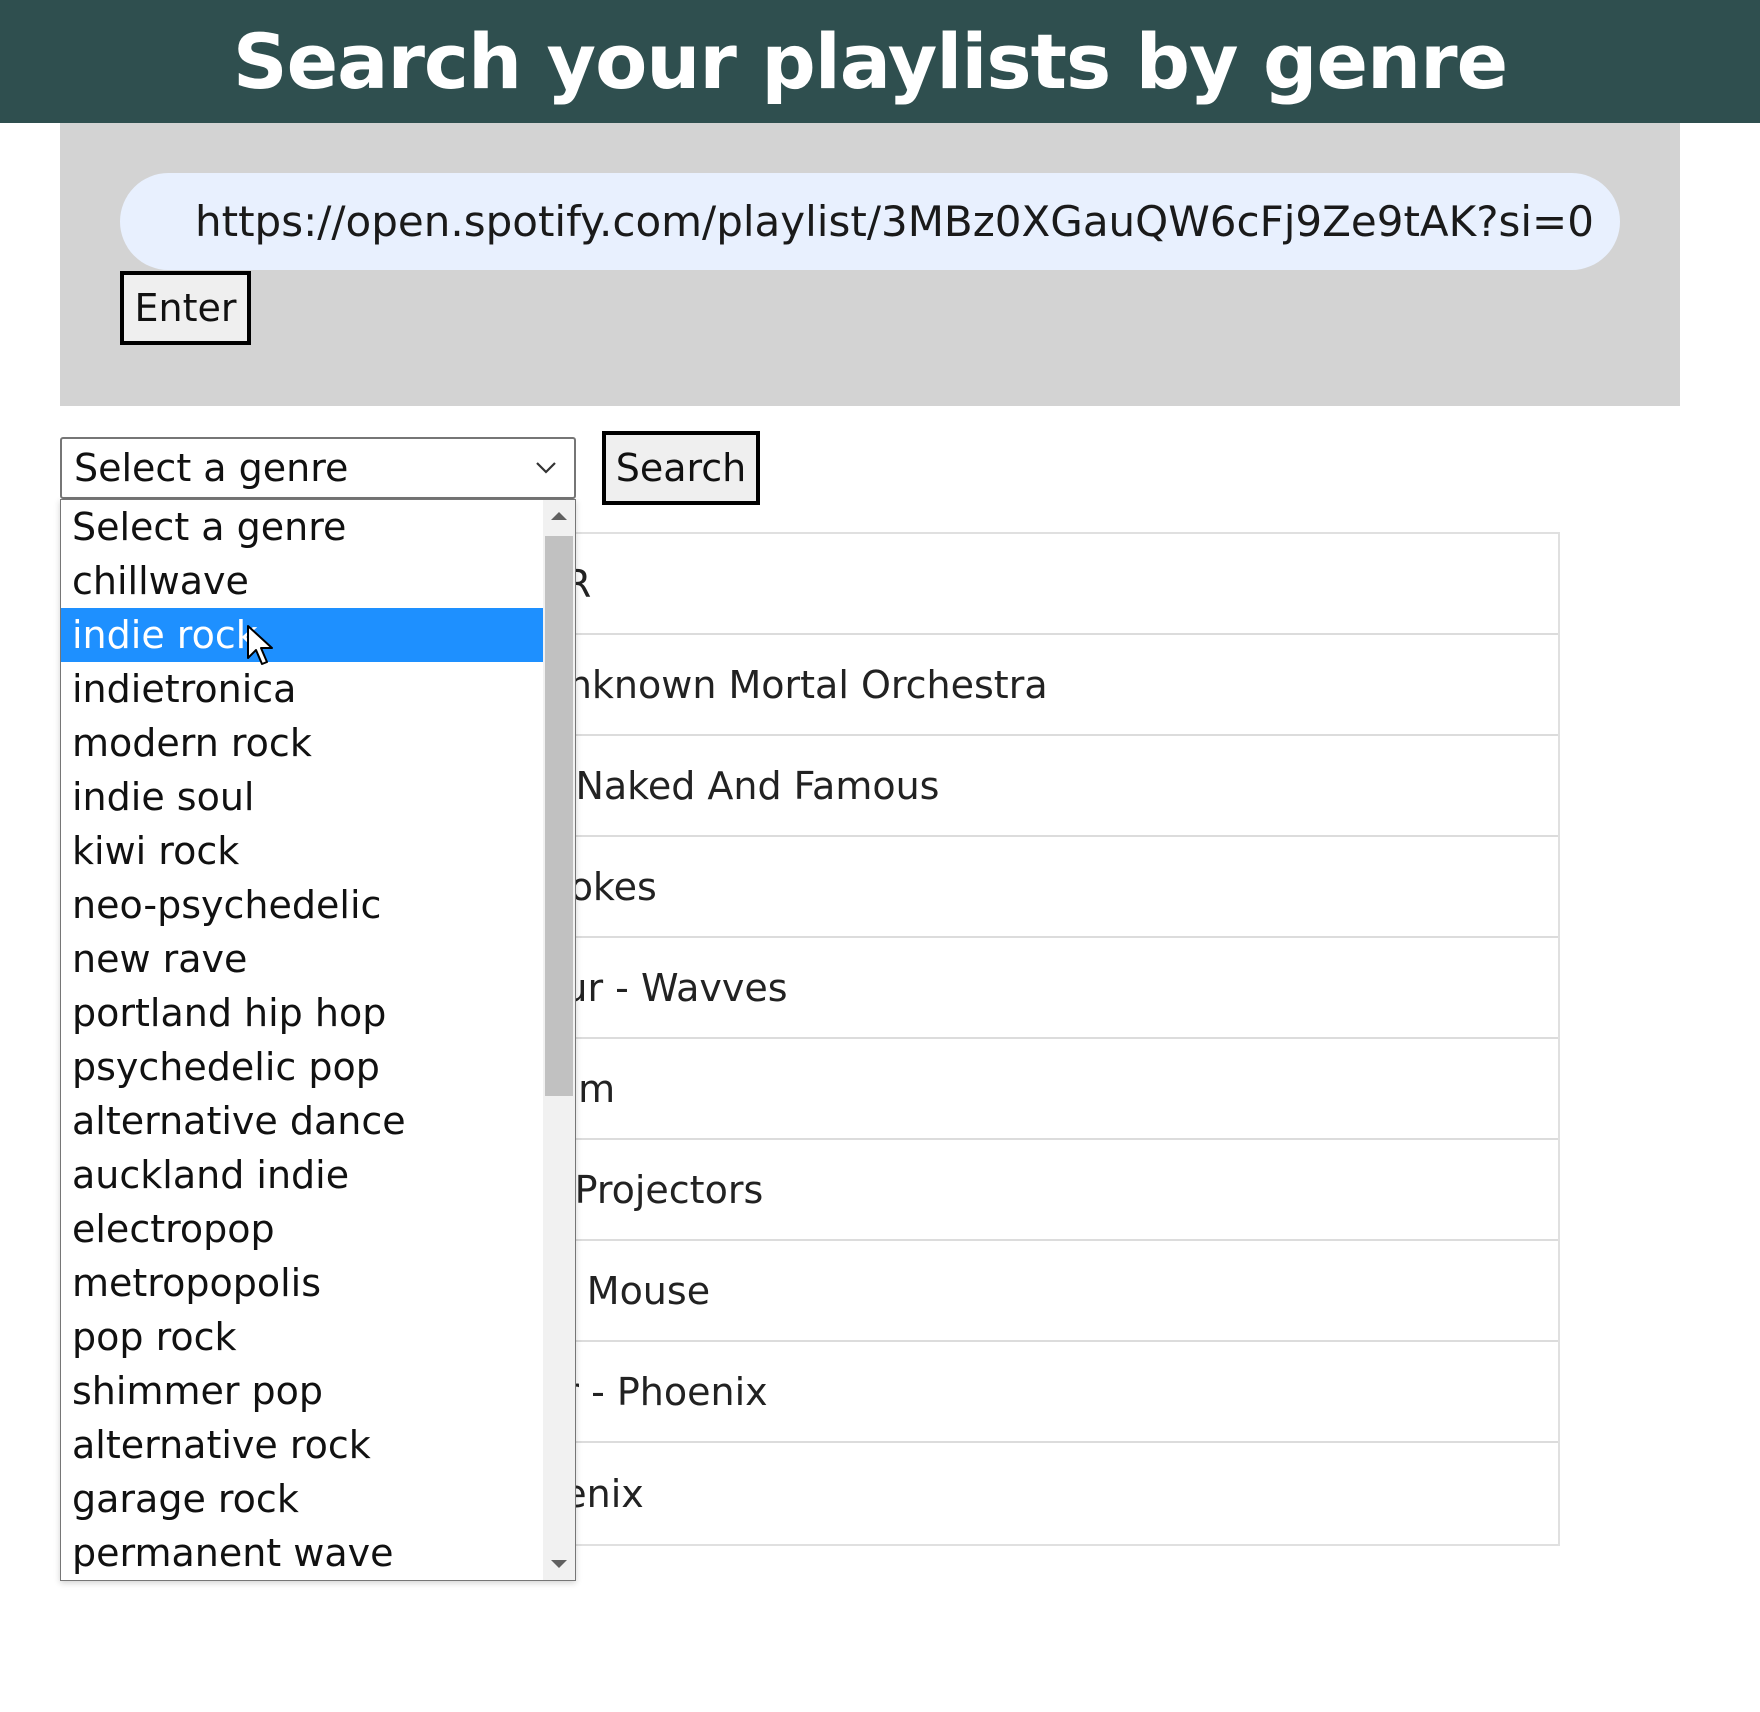  What do you see at coordinates (302, 689) in the screenshot?
I see `genre-option: indietronica` at bounding box center [302, 689].